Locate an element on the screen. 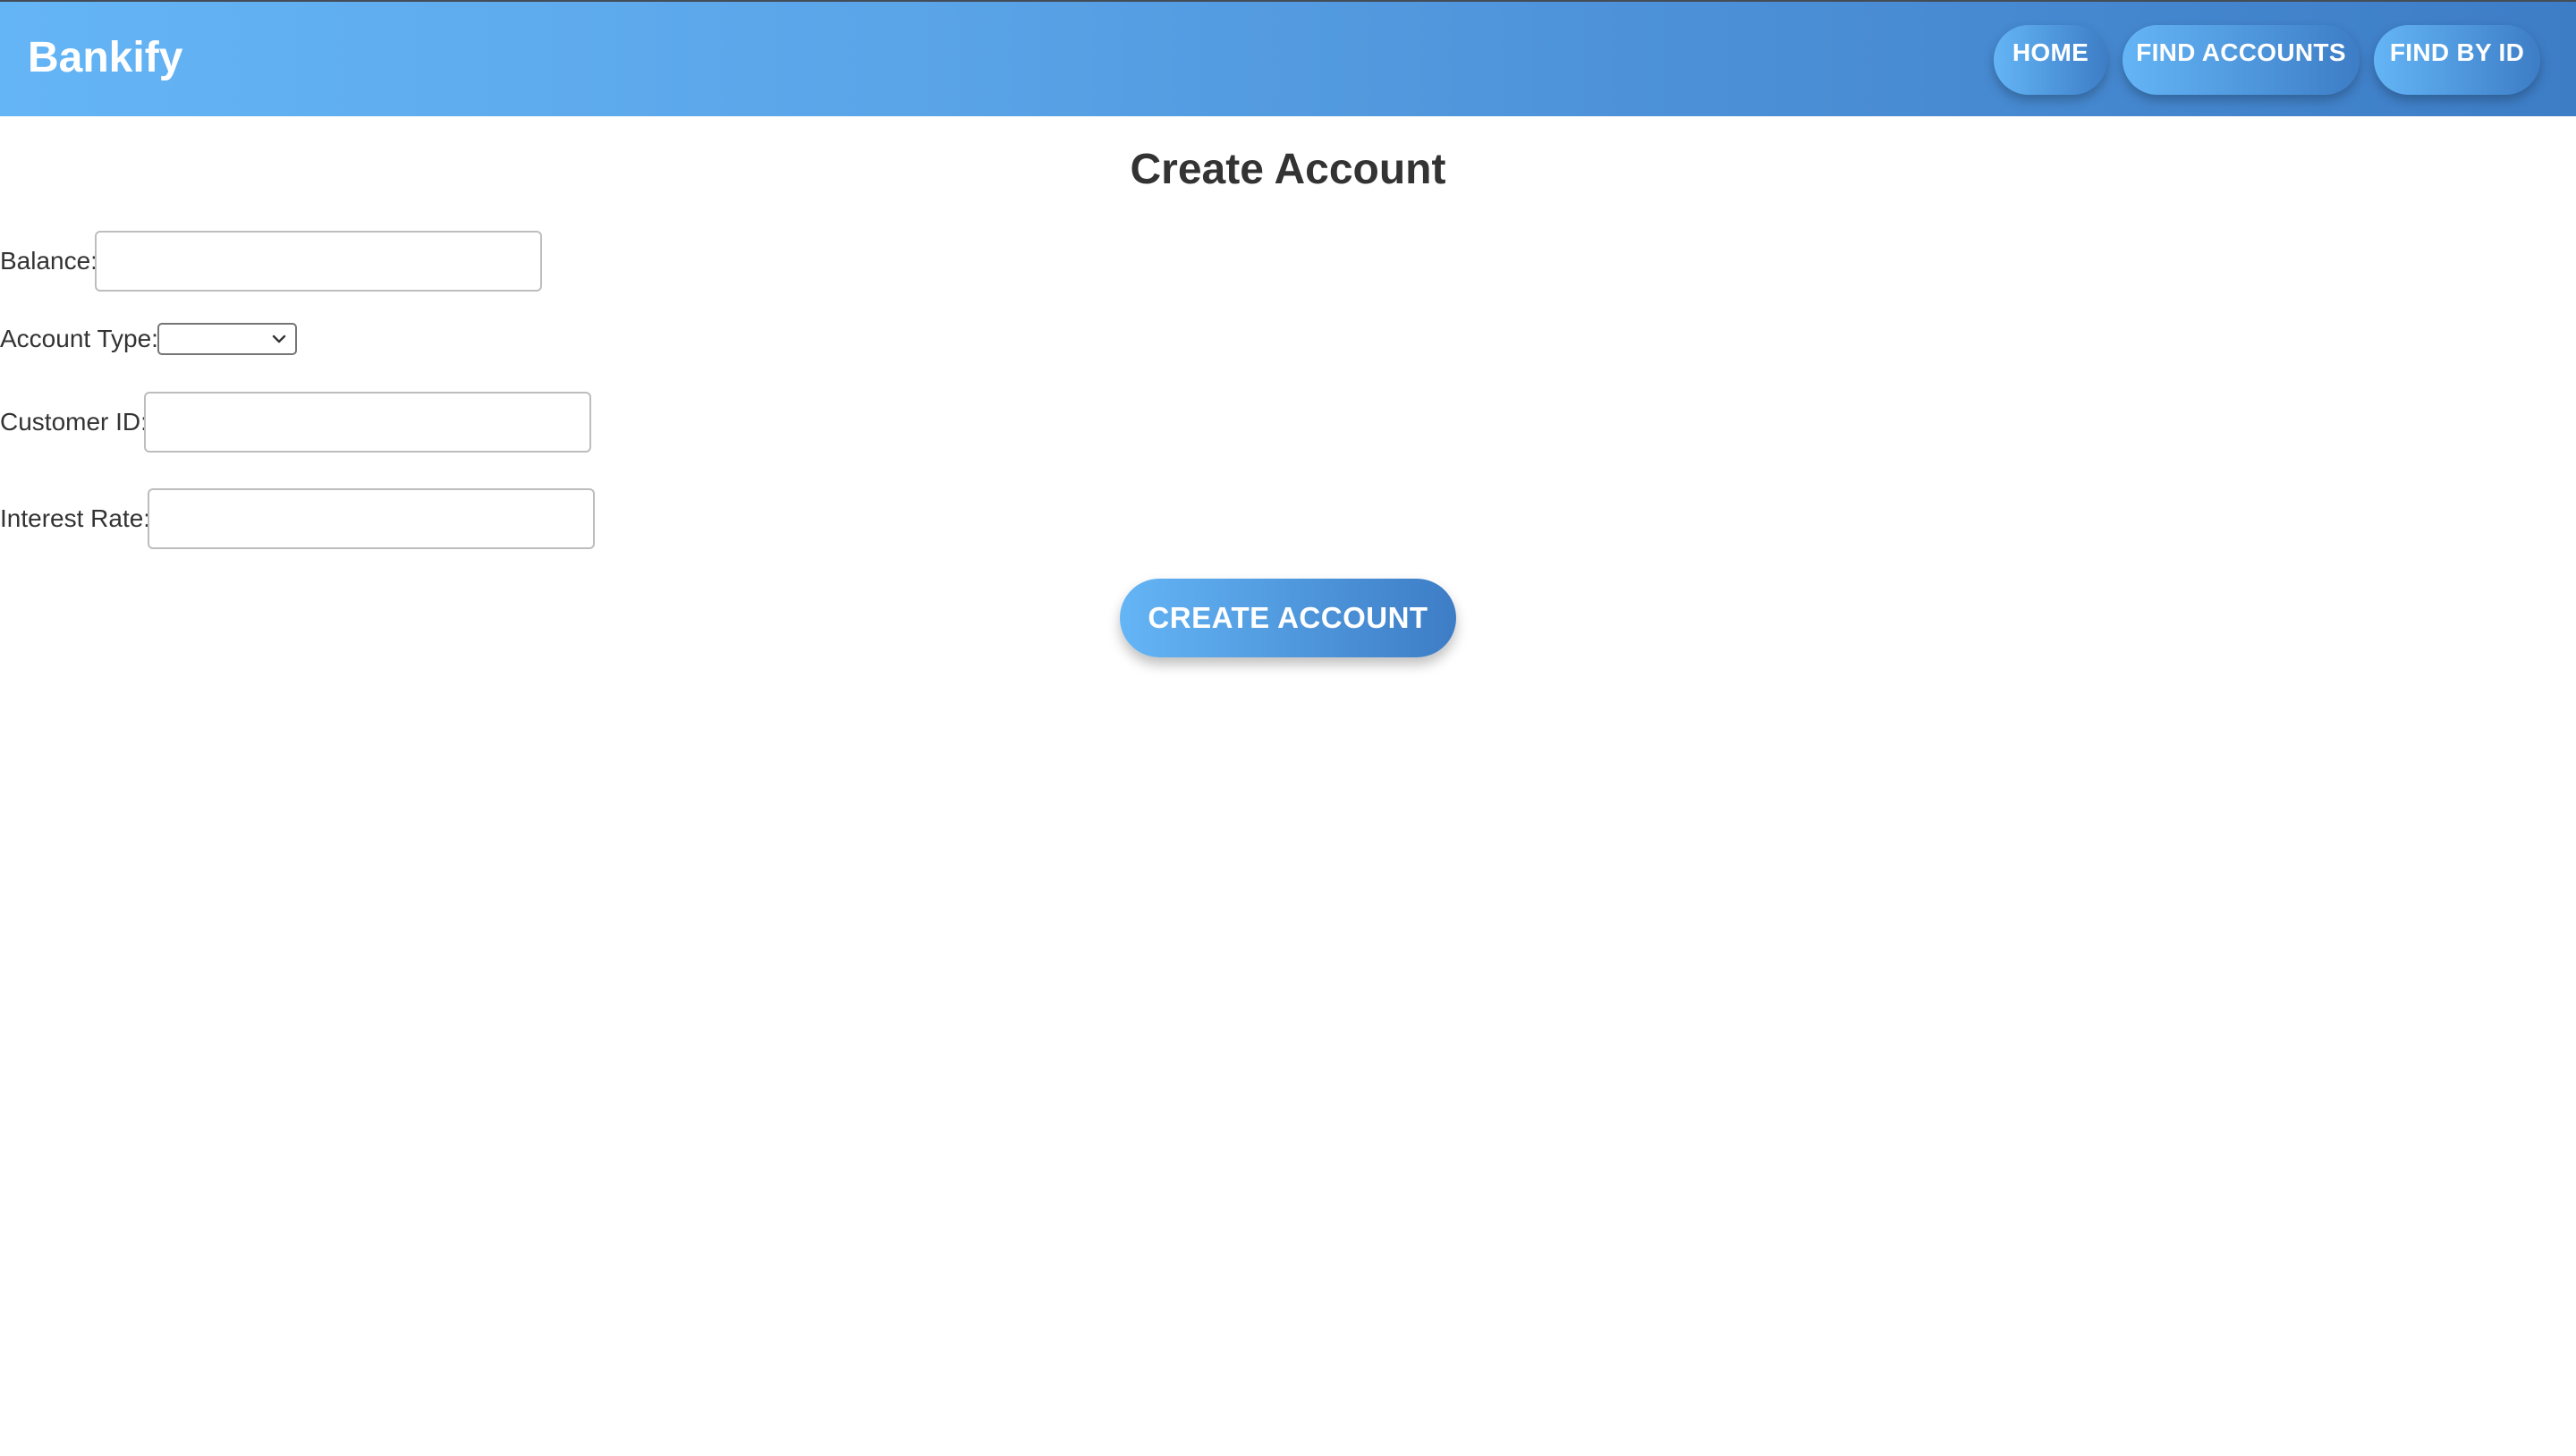 The height and width of the screenshot is (1456, 2576). brand-logo: Bankify is located at coordinates (105, 58).